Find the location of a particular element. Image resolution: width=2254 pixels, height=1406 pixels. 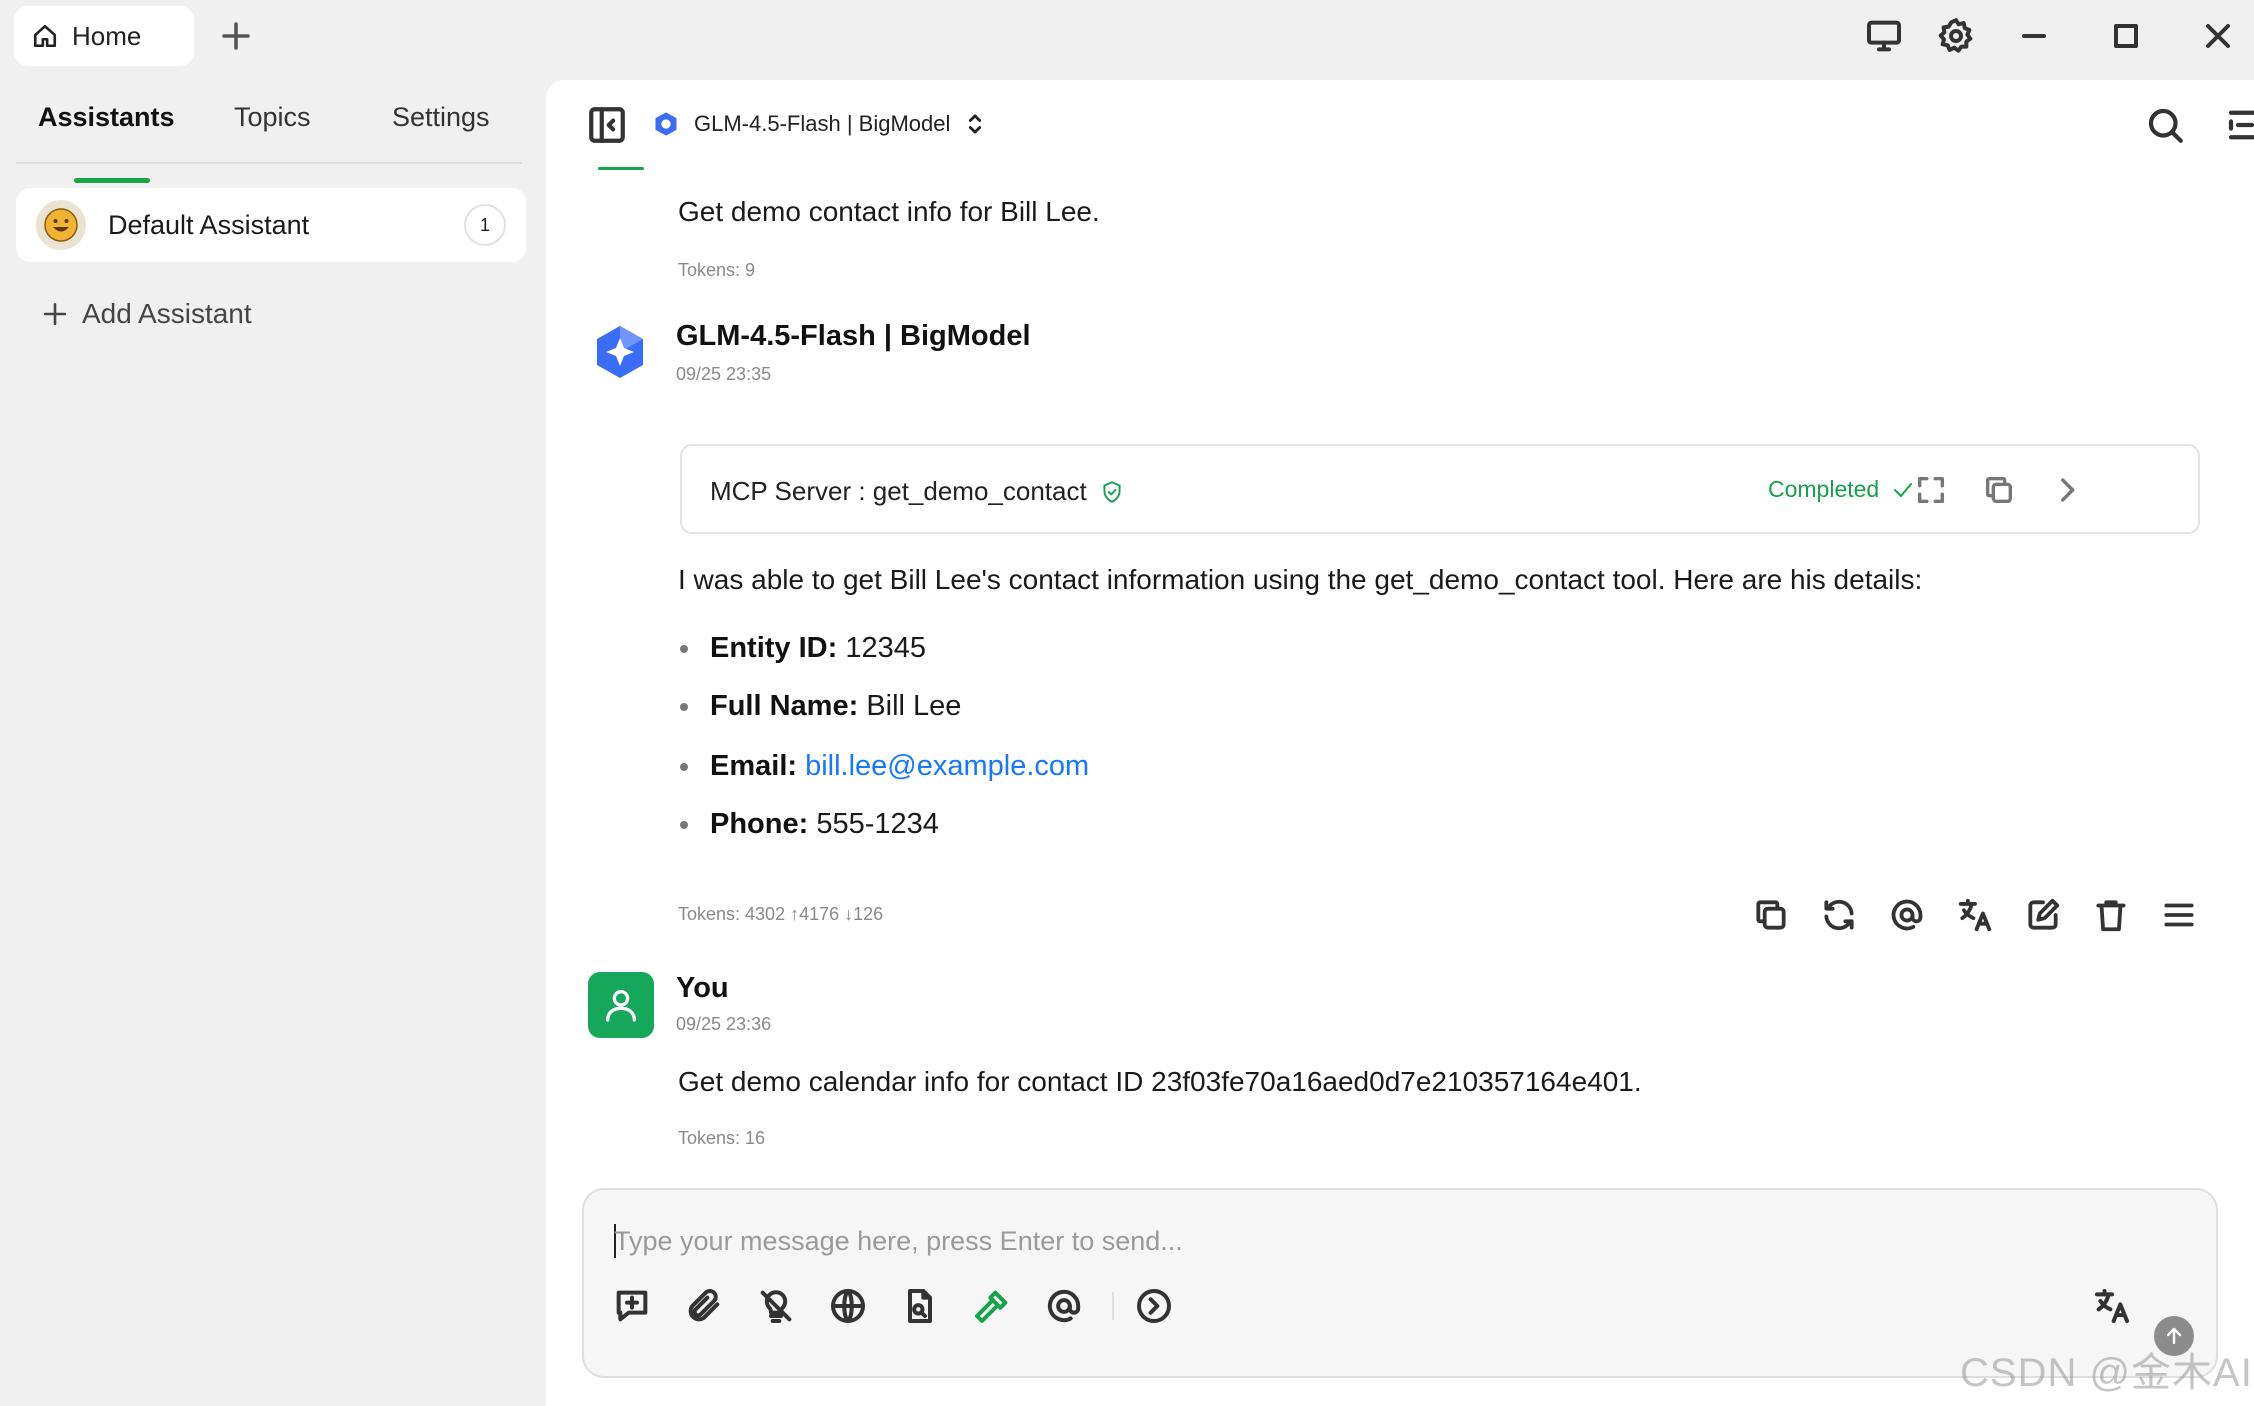

attach-file-button is located at coordinates (704, 1306).